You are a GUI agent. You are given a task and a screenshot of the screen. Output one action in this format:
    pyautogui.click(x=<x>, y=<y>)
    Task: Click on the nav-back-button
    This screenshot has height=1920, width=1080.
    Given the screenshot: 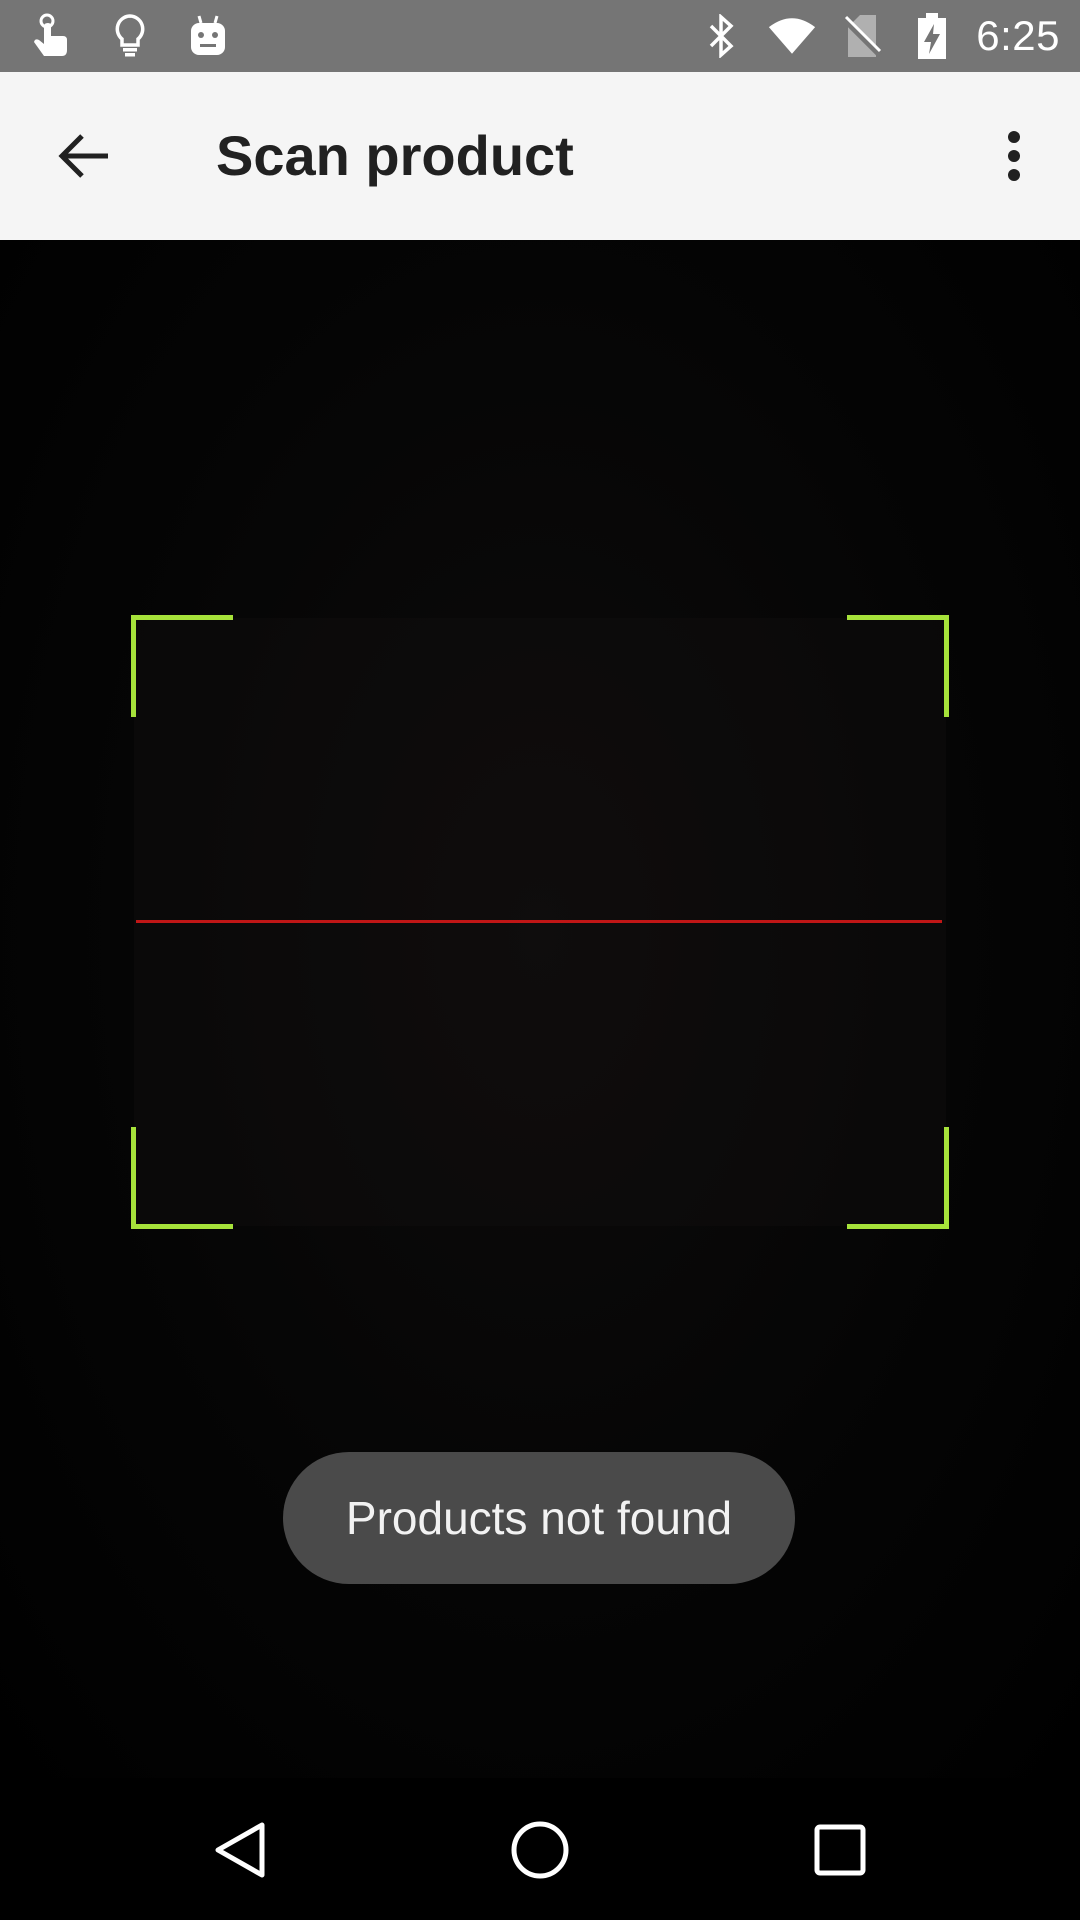 What is the action you would take?
    pyautogui.click(x=240, y=1850)
    